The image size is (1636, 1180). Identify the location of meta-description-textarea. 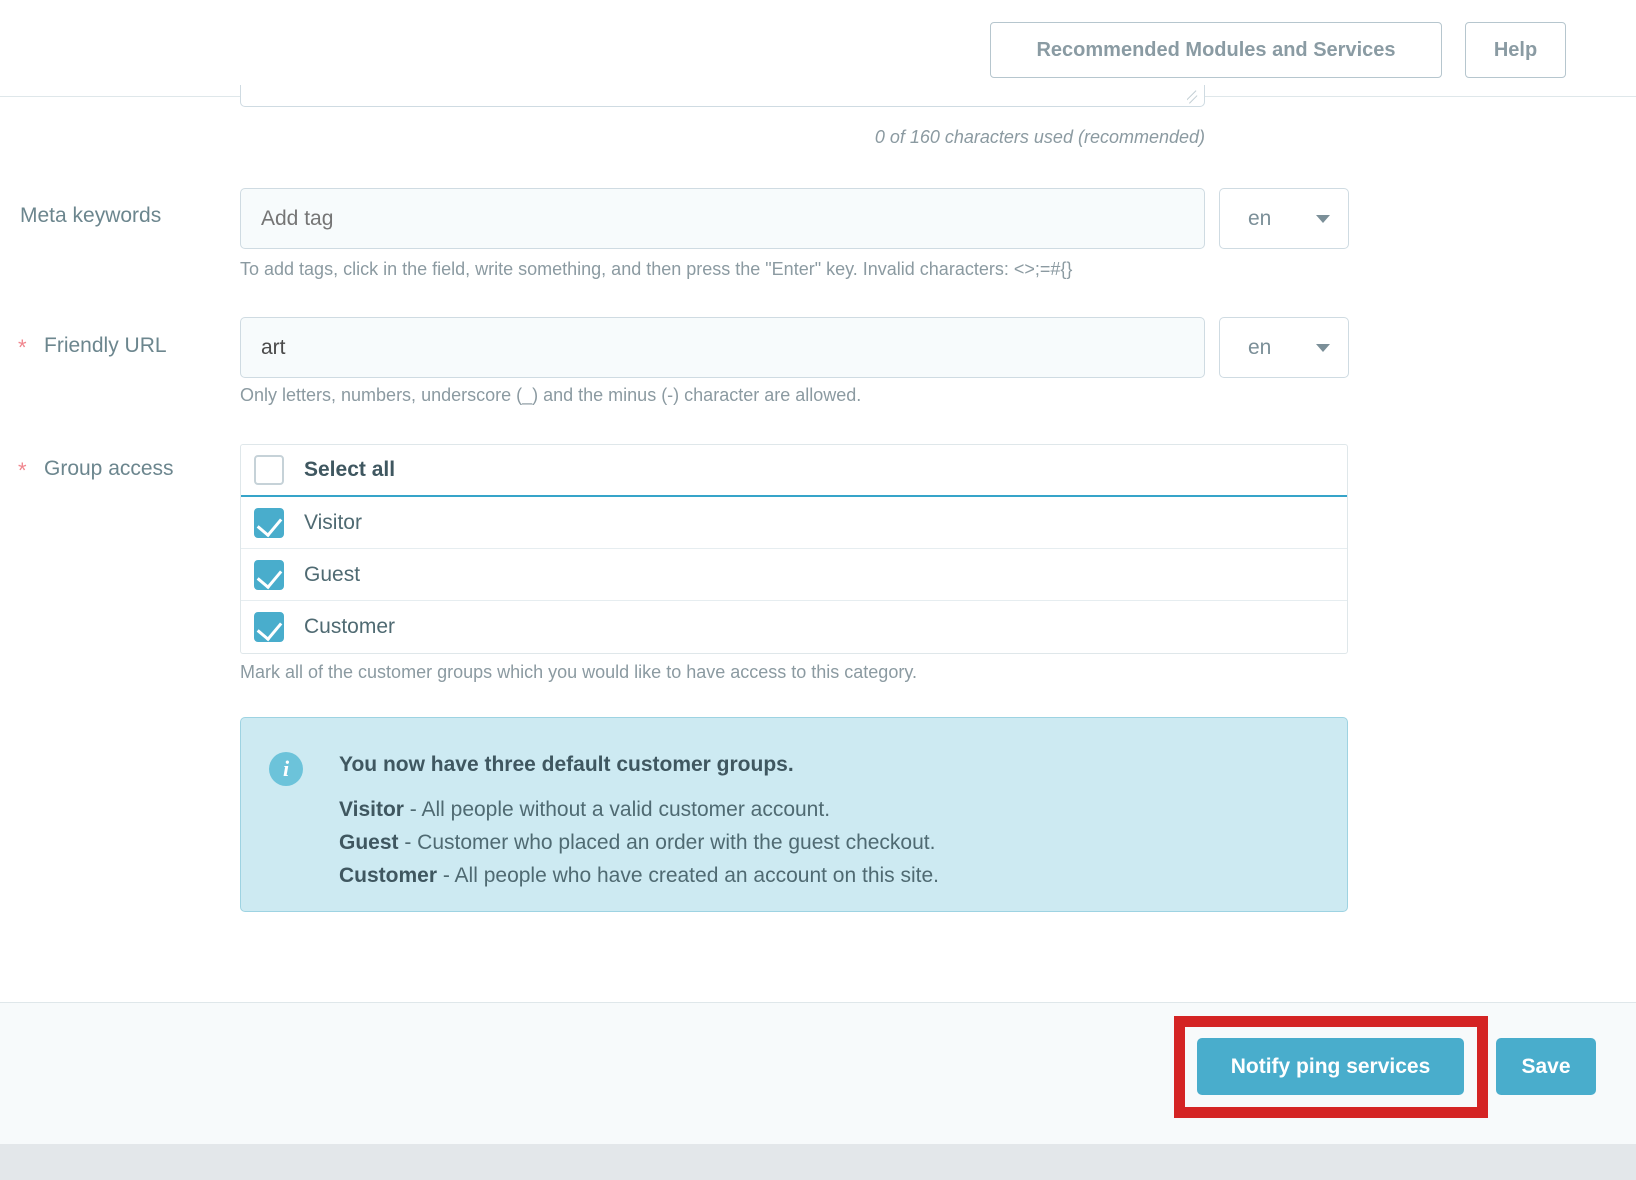
(722, 96).